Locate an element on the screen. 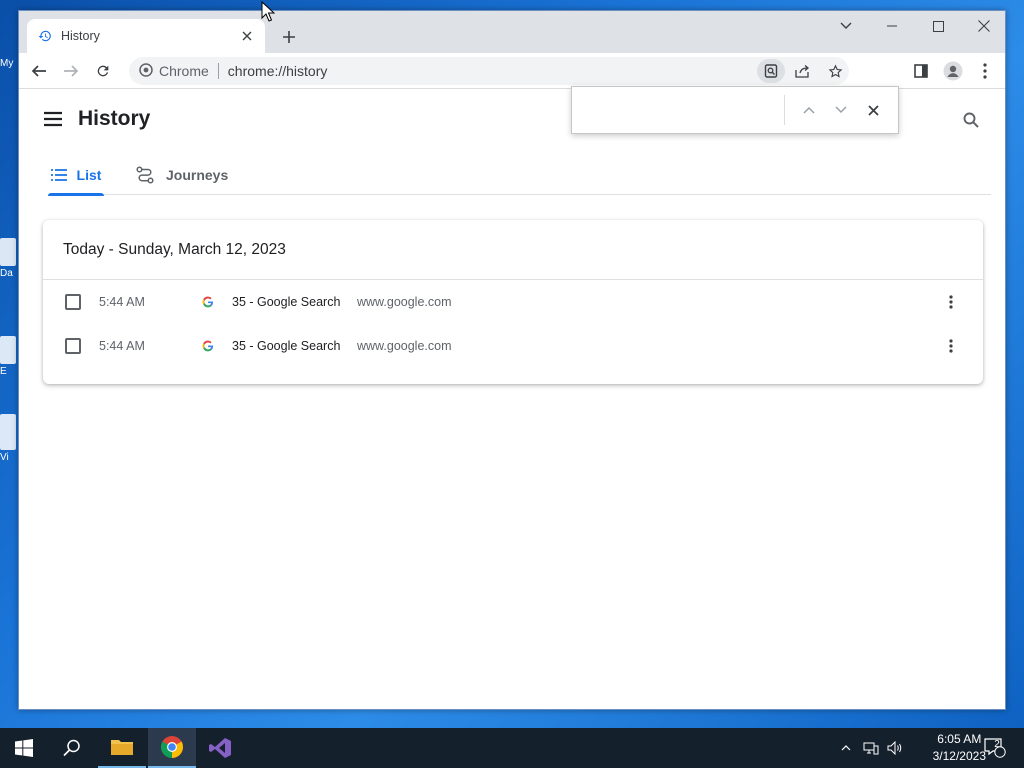 This screenshot has width=1024, height=768. find-bar is located at coordinates (735, 110).